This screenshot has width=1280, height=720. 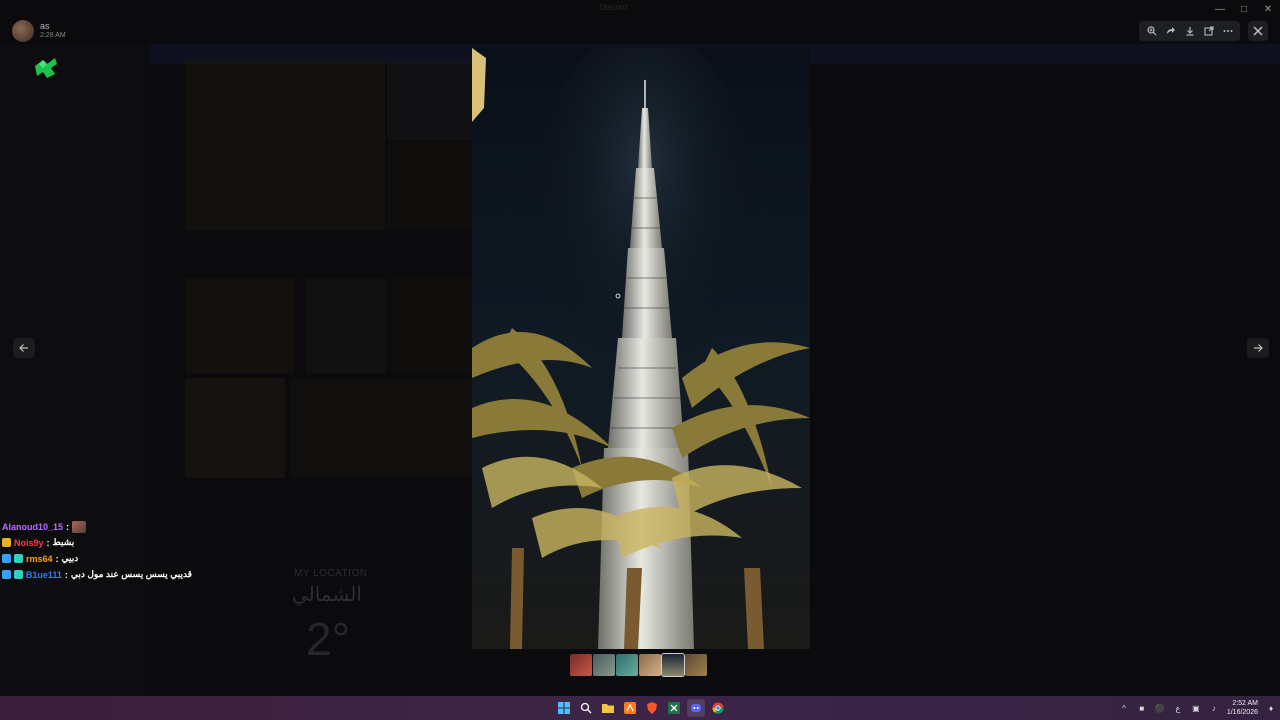 I want to click on microphone-icon: ⚫, so click(x=1160, y=708).